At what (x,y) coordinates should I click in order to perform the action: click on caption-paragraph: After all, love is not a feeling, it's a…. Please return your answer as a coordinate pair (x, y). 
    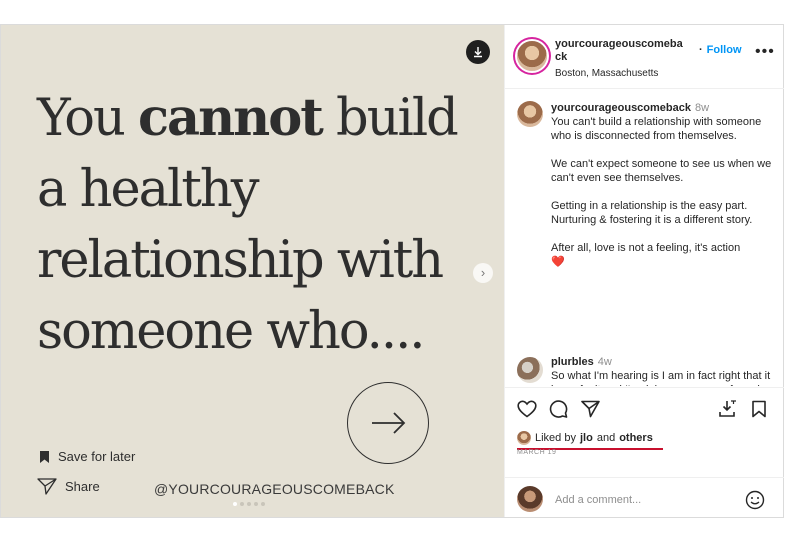
    Looking at the image, I should click on (646, 248).